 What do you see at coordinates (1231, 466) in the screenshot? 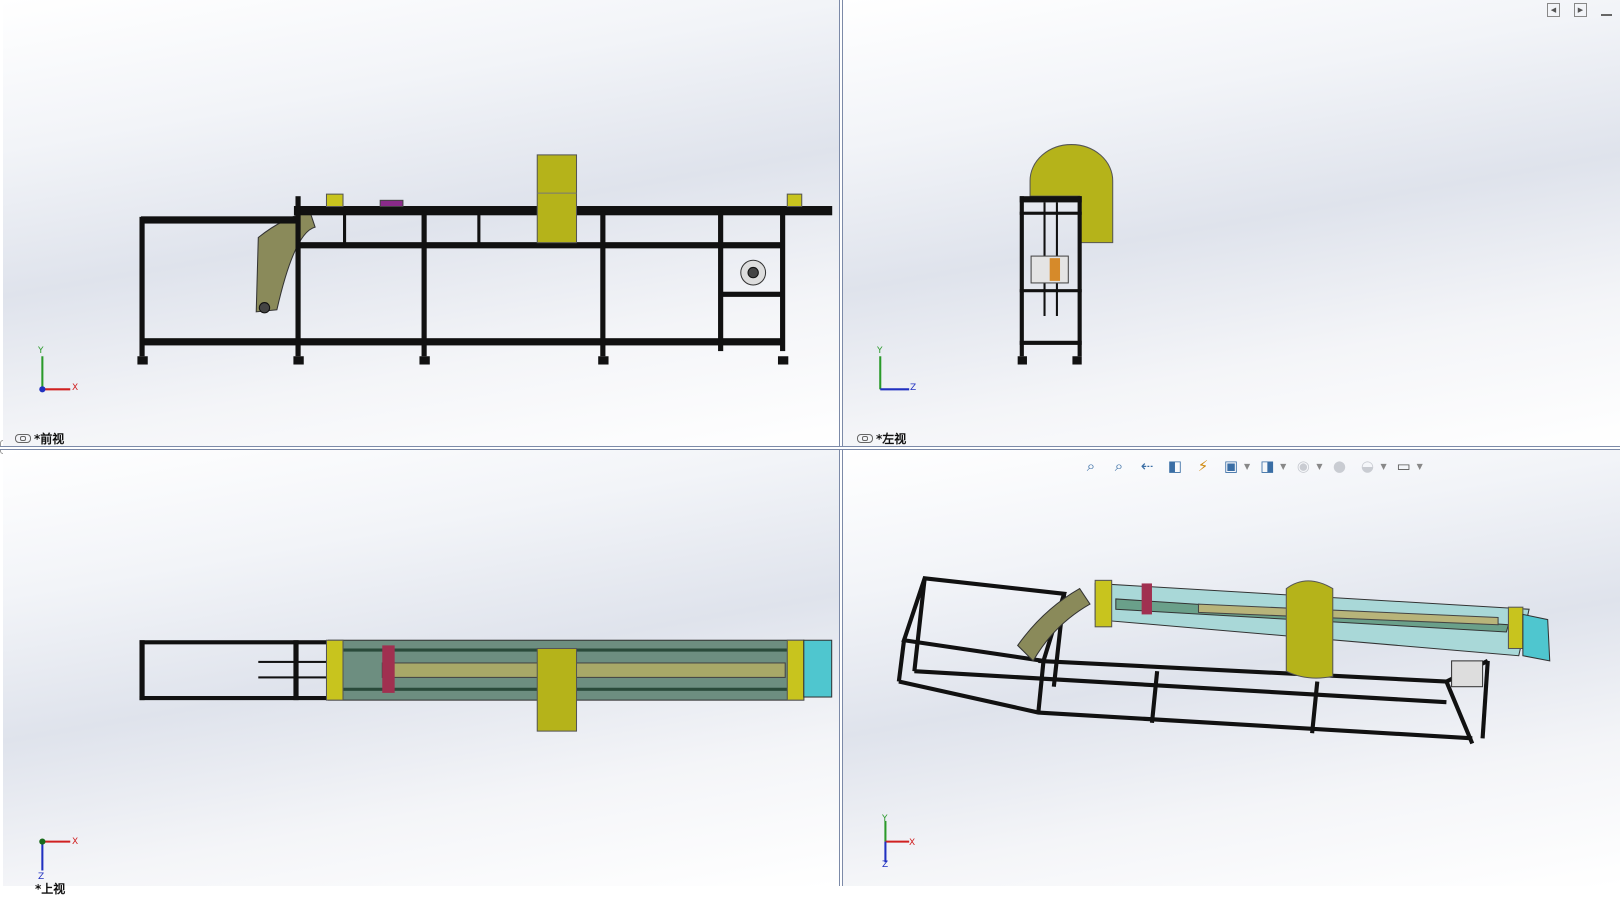
I see `view-orientation-icon: ▣` at bounding box center [1231, 466].